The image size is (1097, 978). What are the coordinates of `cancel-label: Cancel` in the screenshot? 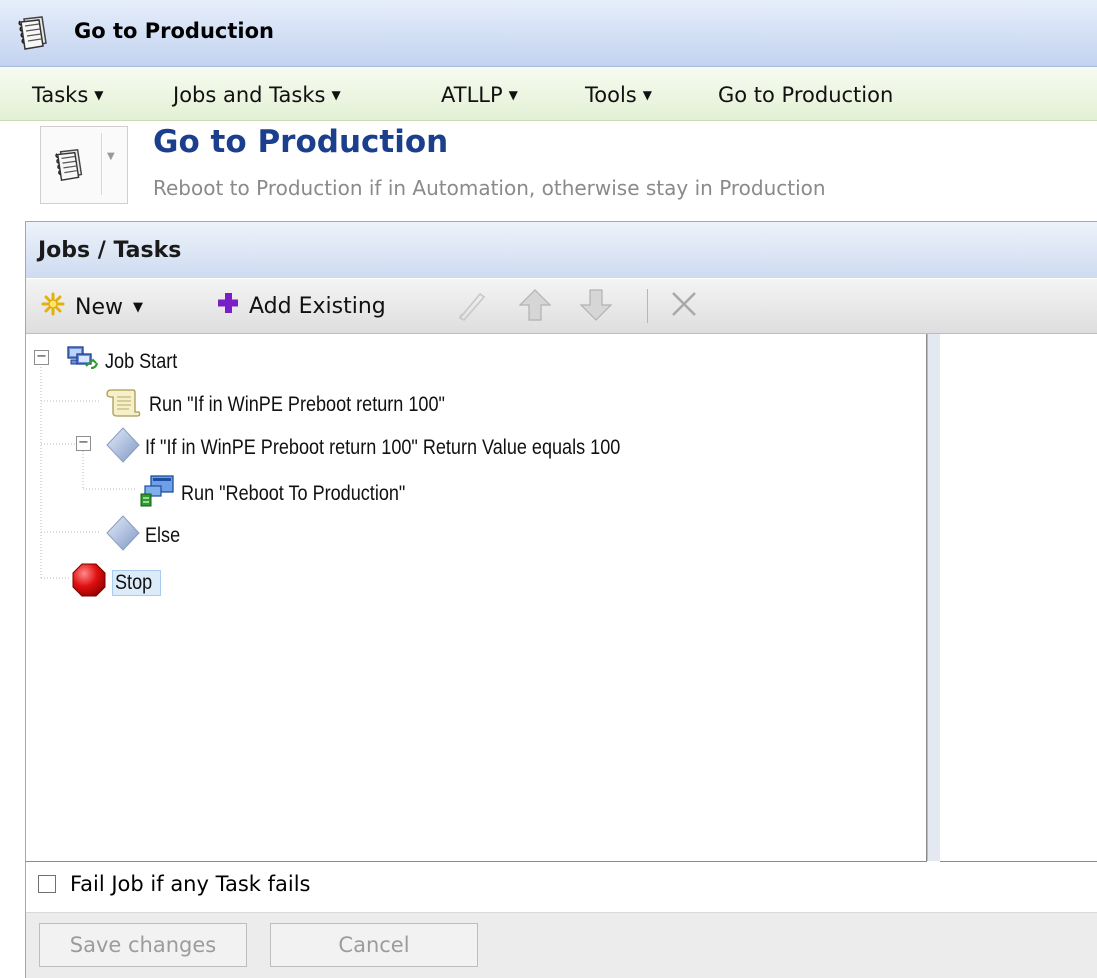 It's located at (374, 945).